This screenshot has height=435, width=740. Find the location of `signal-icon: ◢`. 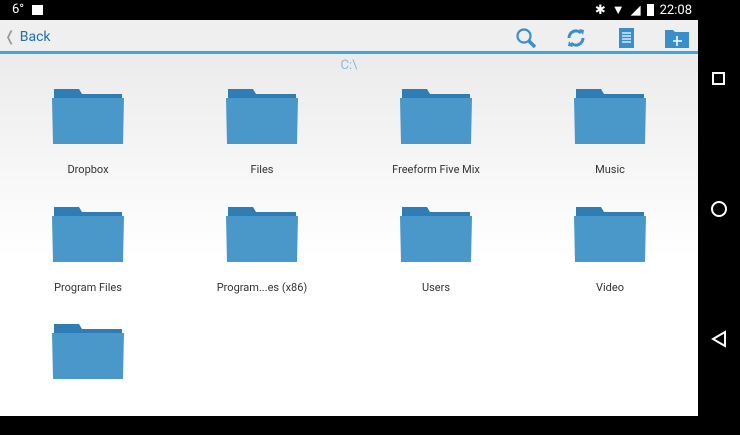

signal-icon: ◢ is located at coordinates (635, 10).